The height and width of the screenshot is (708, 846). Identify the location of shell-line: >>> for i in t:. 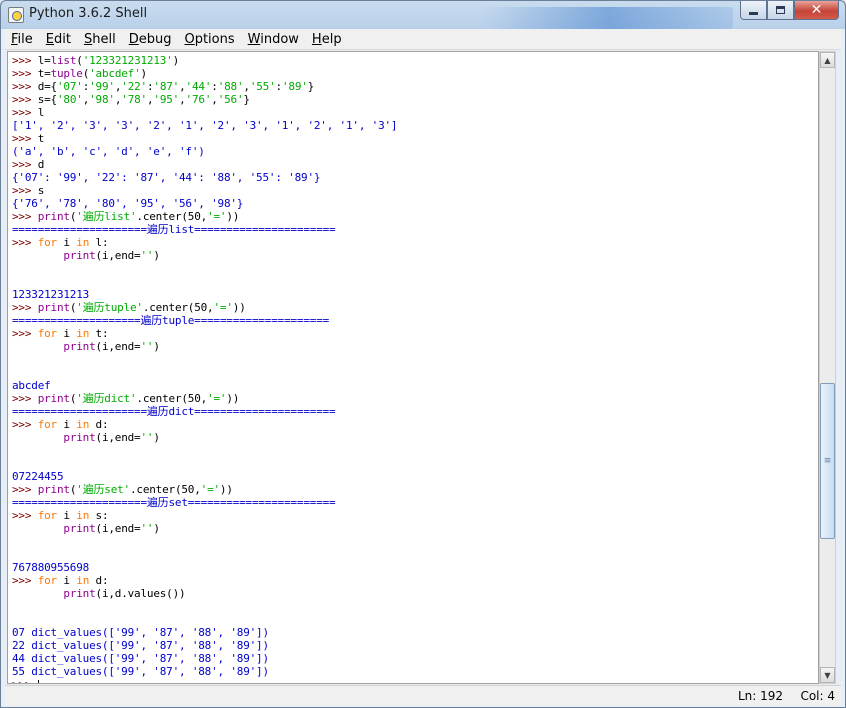
(204, 333).